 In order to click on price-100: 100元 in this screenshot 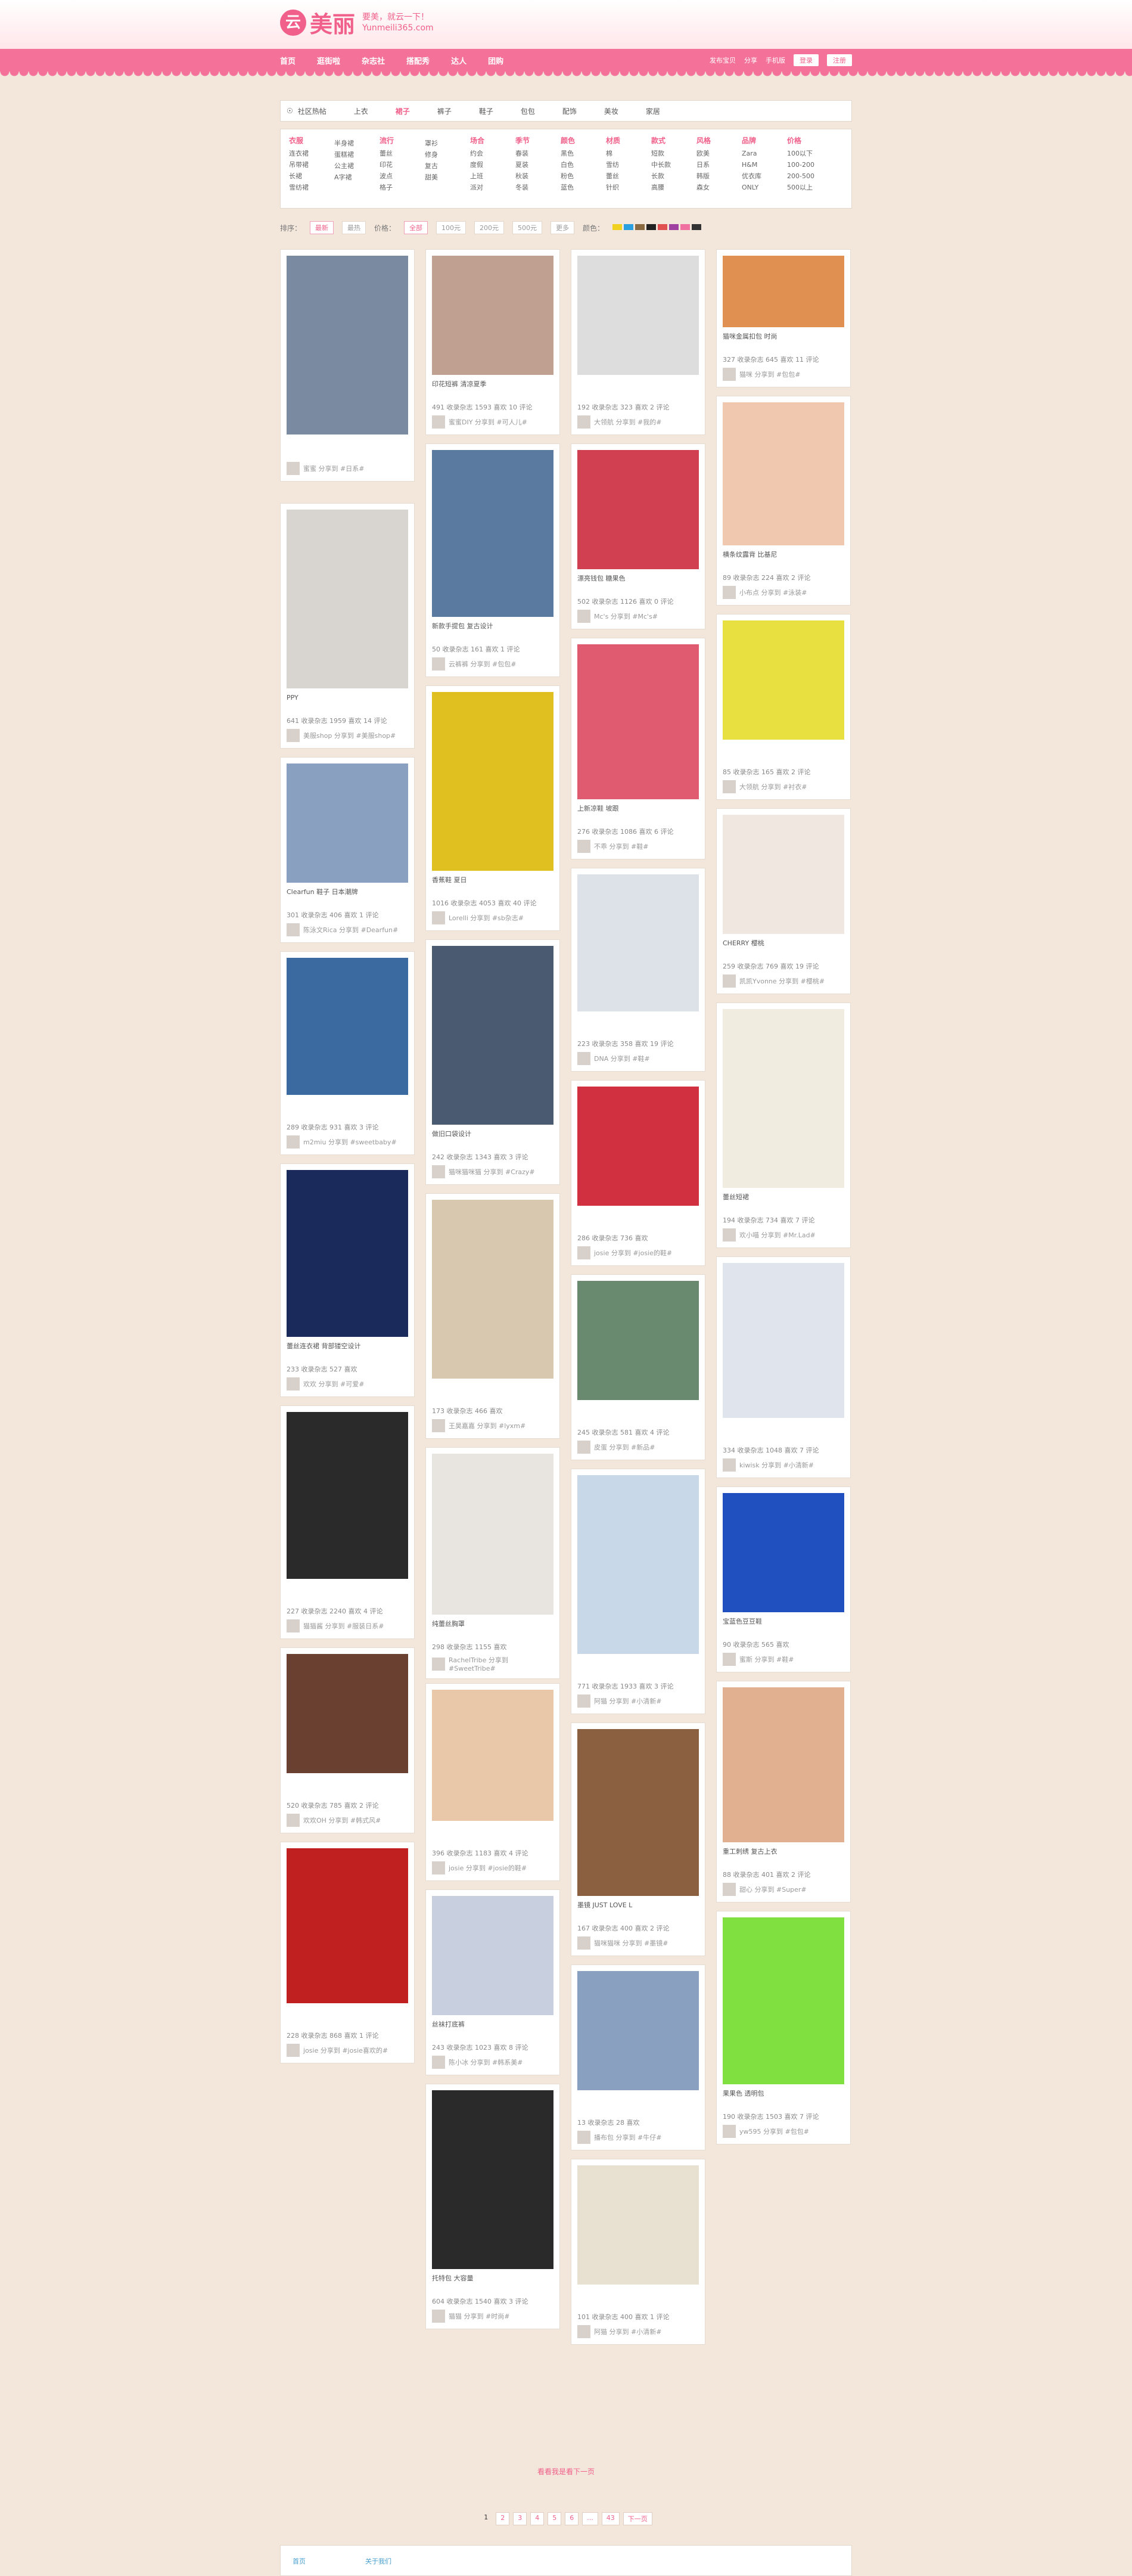, I will do `click(451, 227)`.